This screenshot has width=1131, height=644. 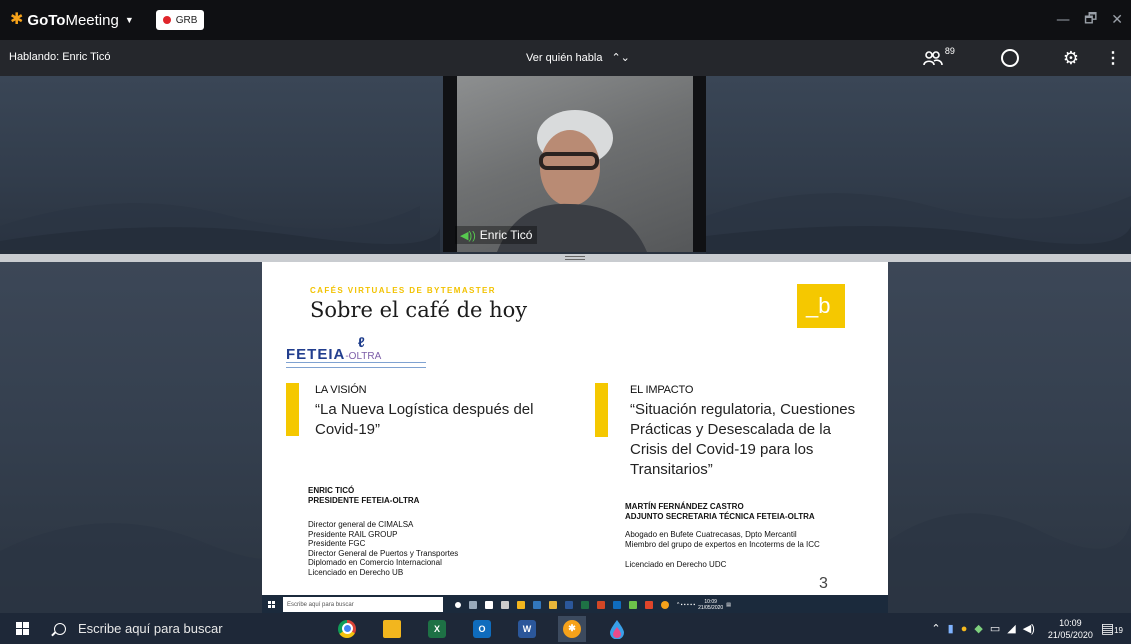 I want to click on outlook-icon: O, so click(x=482, y=628).